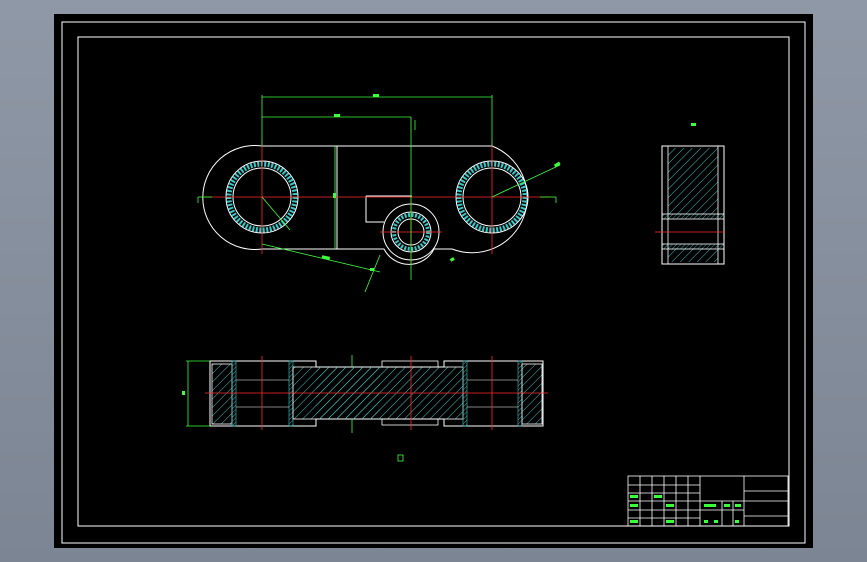 Image resolution: width=867 pixels, height=562 pixels. I want to click on side-view-label, so click(693, 124).